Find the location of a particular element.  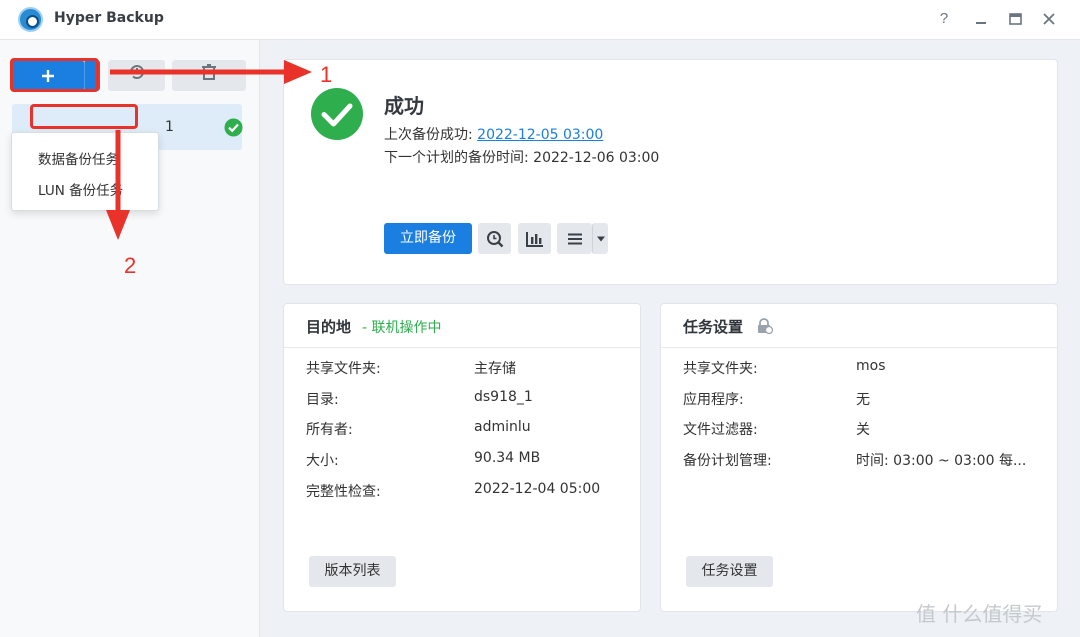

app-title: Hyper Backup is located at coordinates (109, 18).